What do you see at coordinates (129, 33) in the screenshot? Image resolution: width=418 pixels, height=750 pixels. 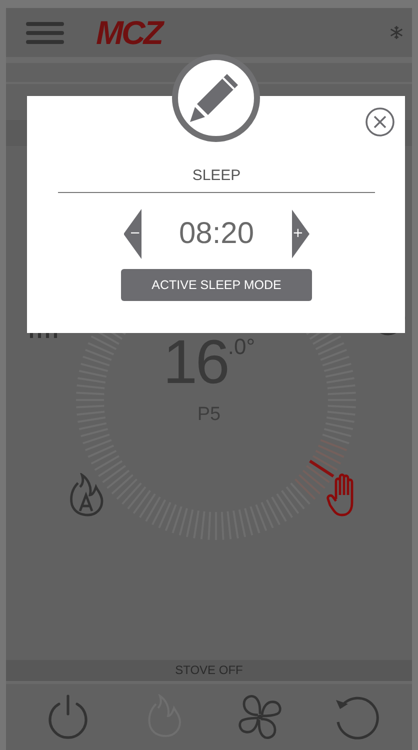 I see `logo: MCZ` at bounding box center [129, 33].